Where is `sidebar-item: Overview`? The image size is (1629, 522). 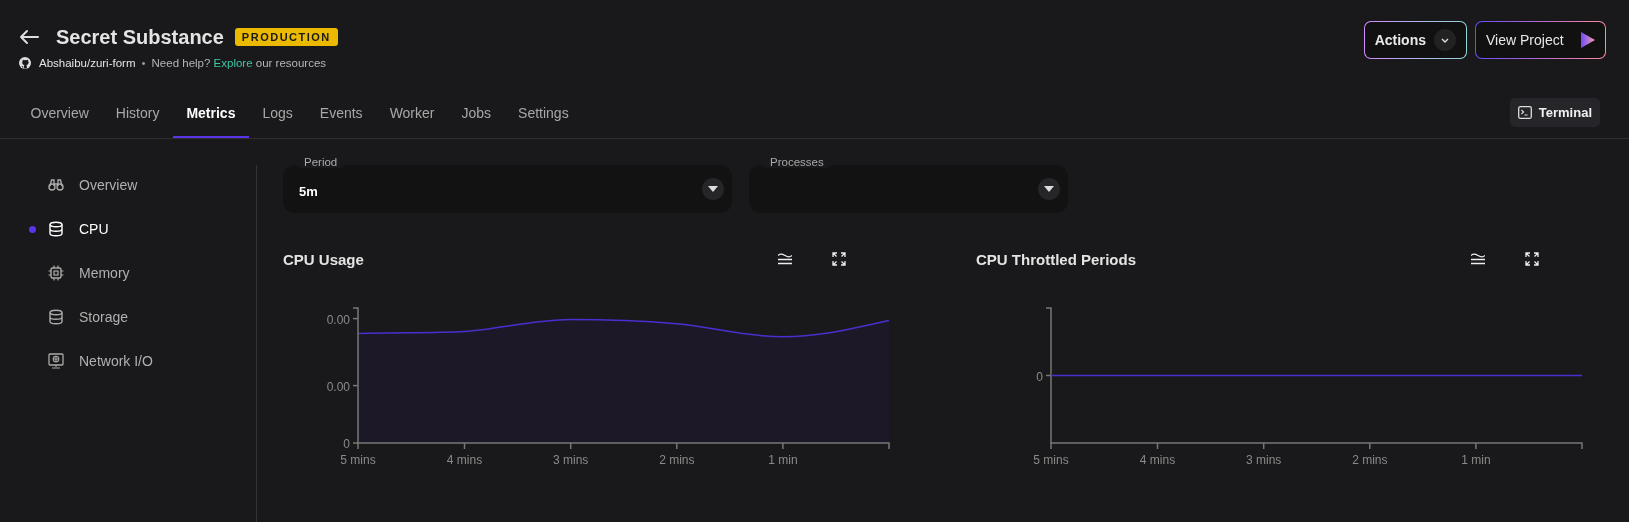 sidebar-item: Overview is located at coordinates (128, 185).